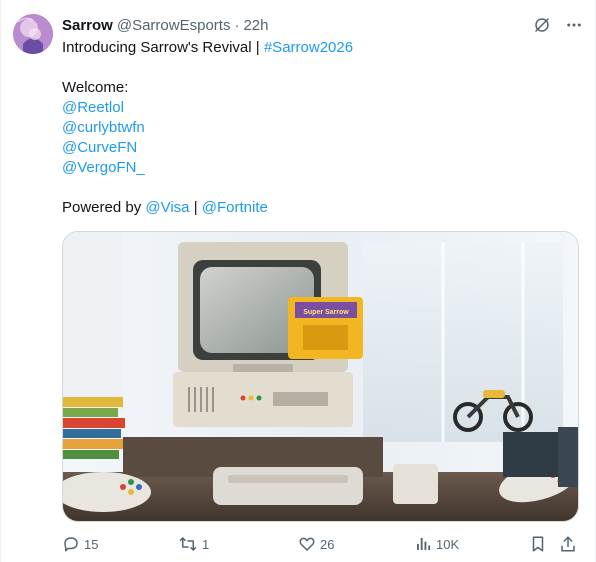 The image size is (596, 562). I want to click on share-button, so click(568, 544).